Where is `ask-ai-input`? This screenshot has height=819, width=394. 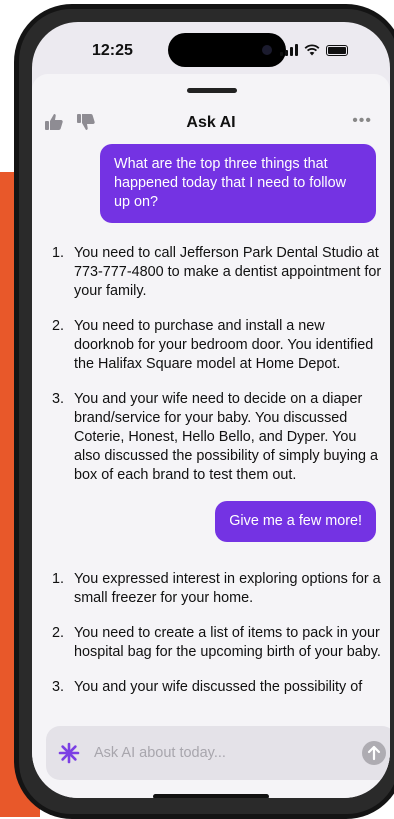 ask-ai-input is located at coordinates (219, 753).